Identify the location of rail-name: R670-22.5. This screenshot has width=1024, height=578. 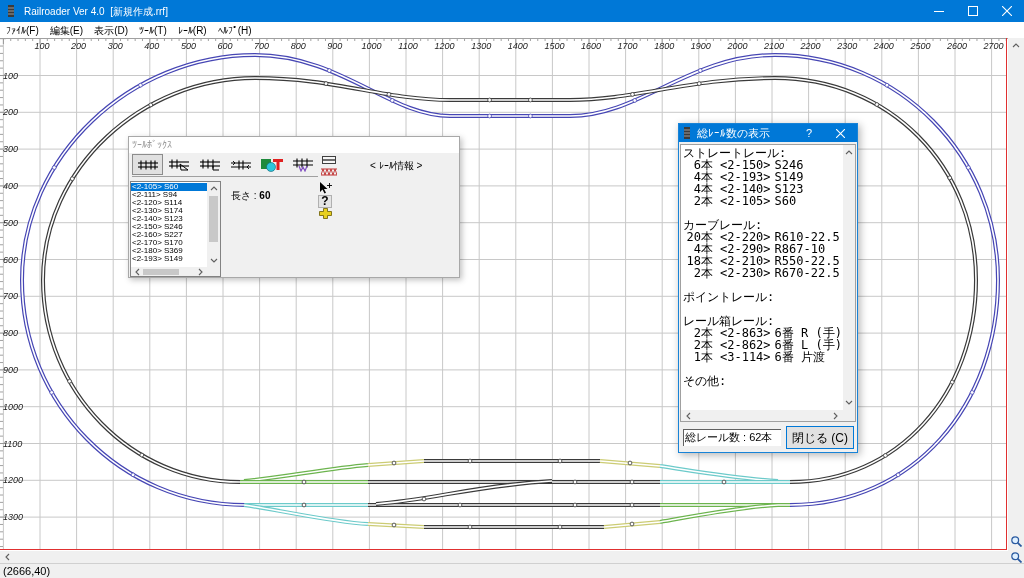
(807, 273).